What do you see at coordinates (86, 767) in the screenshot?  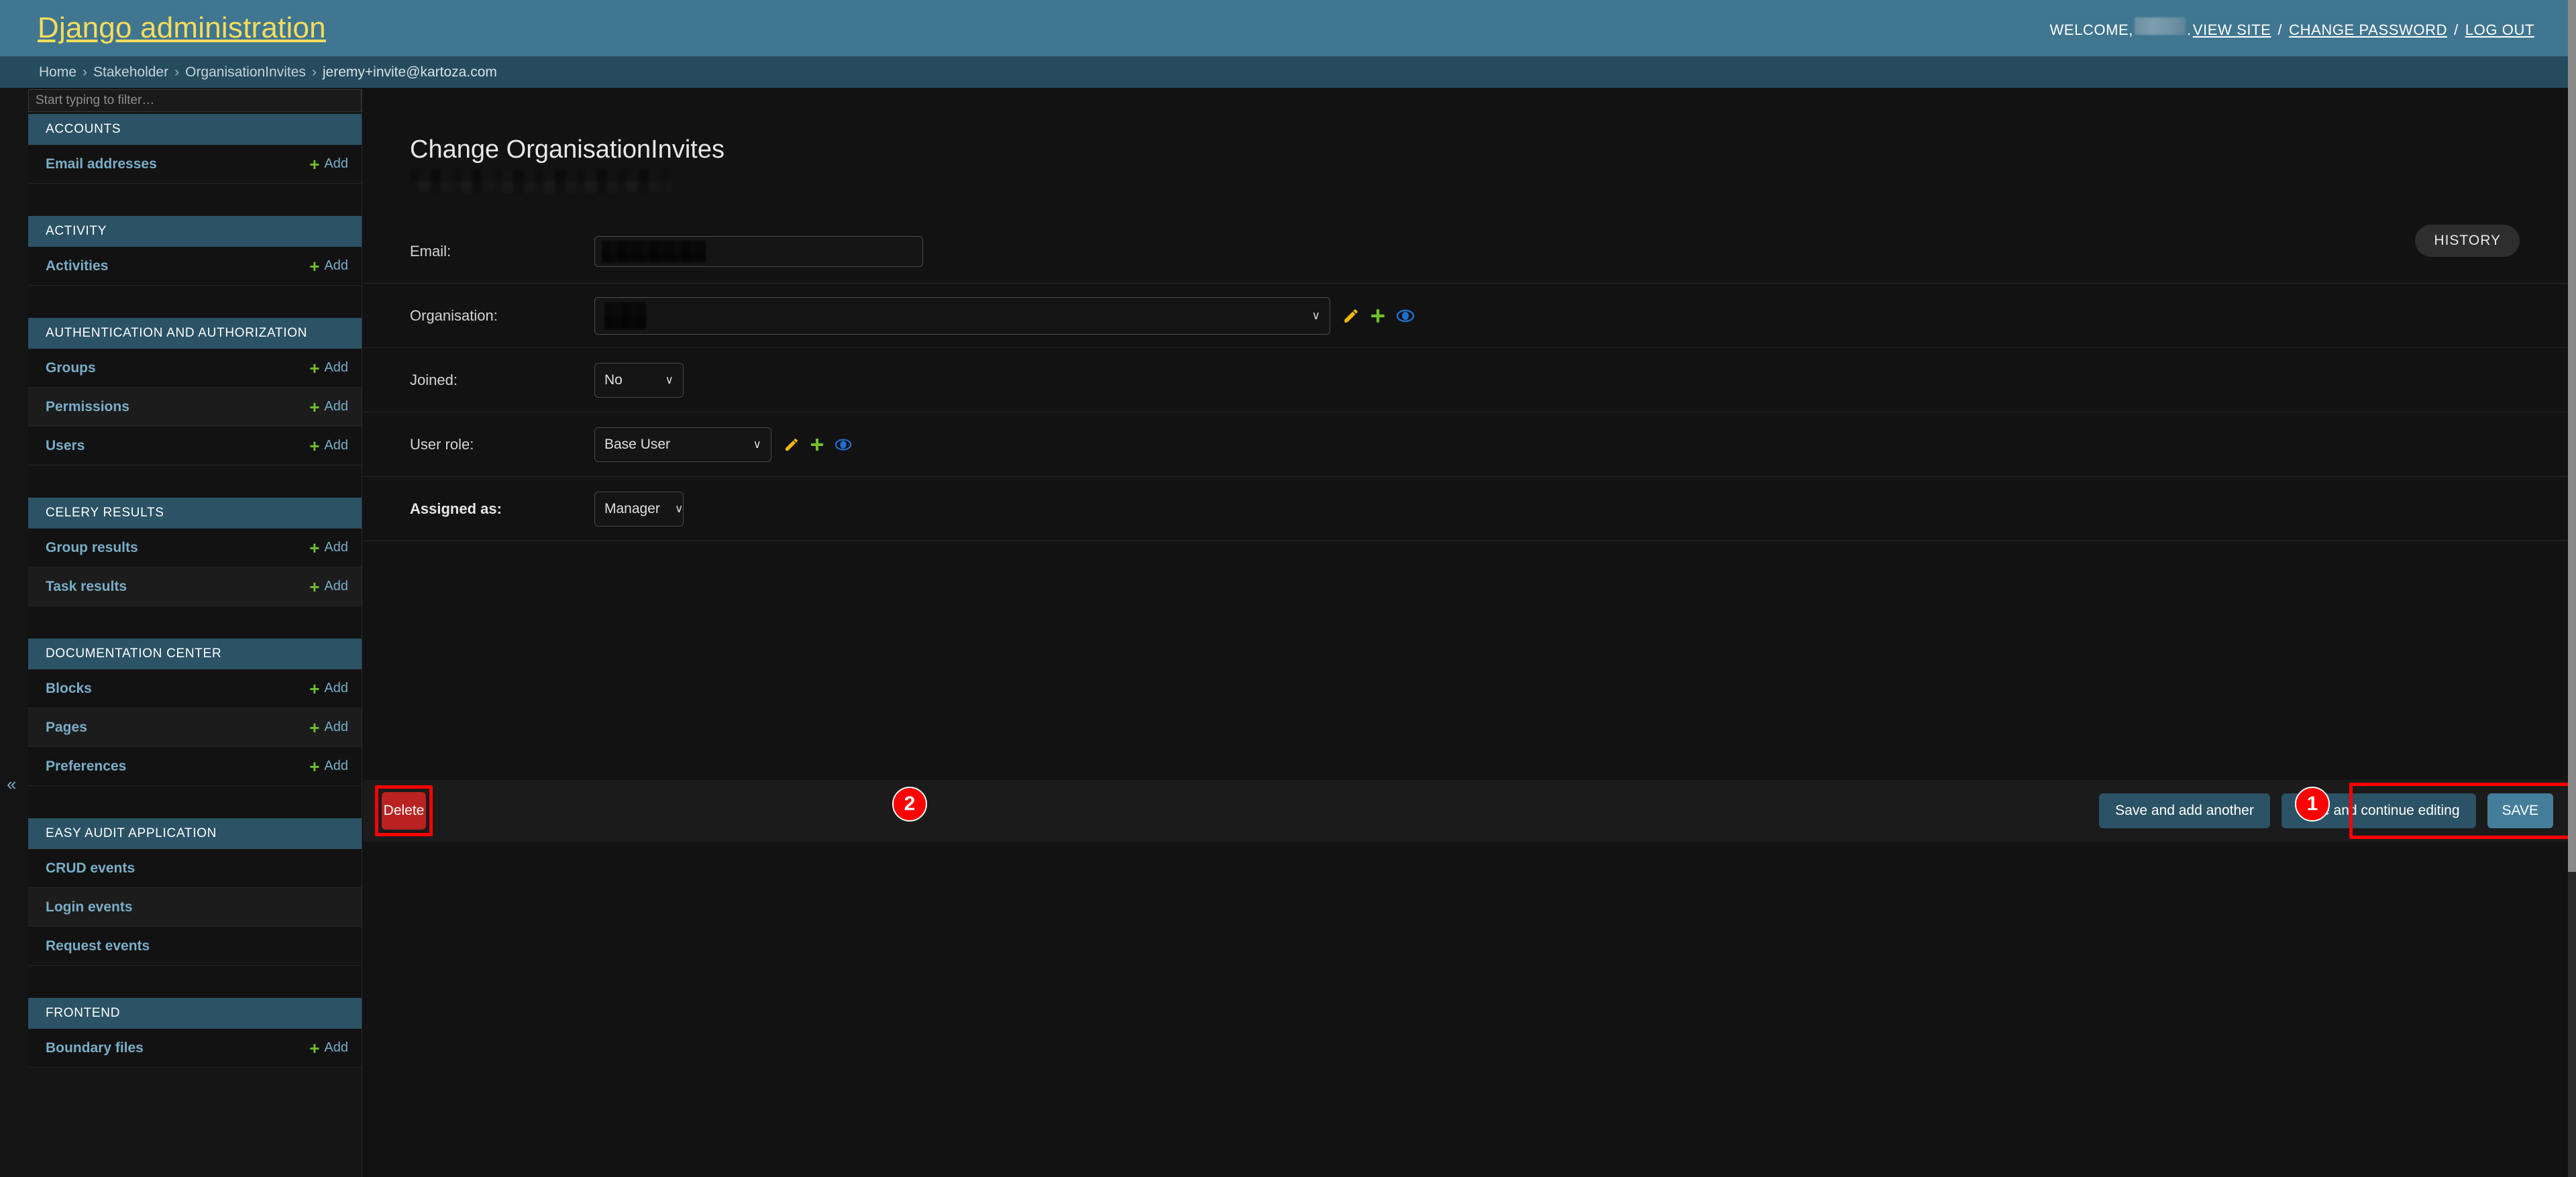 I see `sidebar-item-label: Preferences` at bounding box center [86, 767].